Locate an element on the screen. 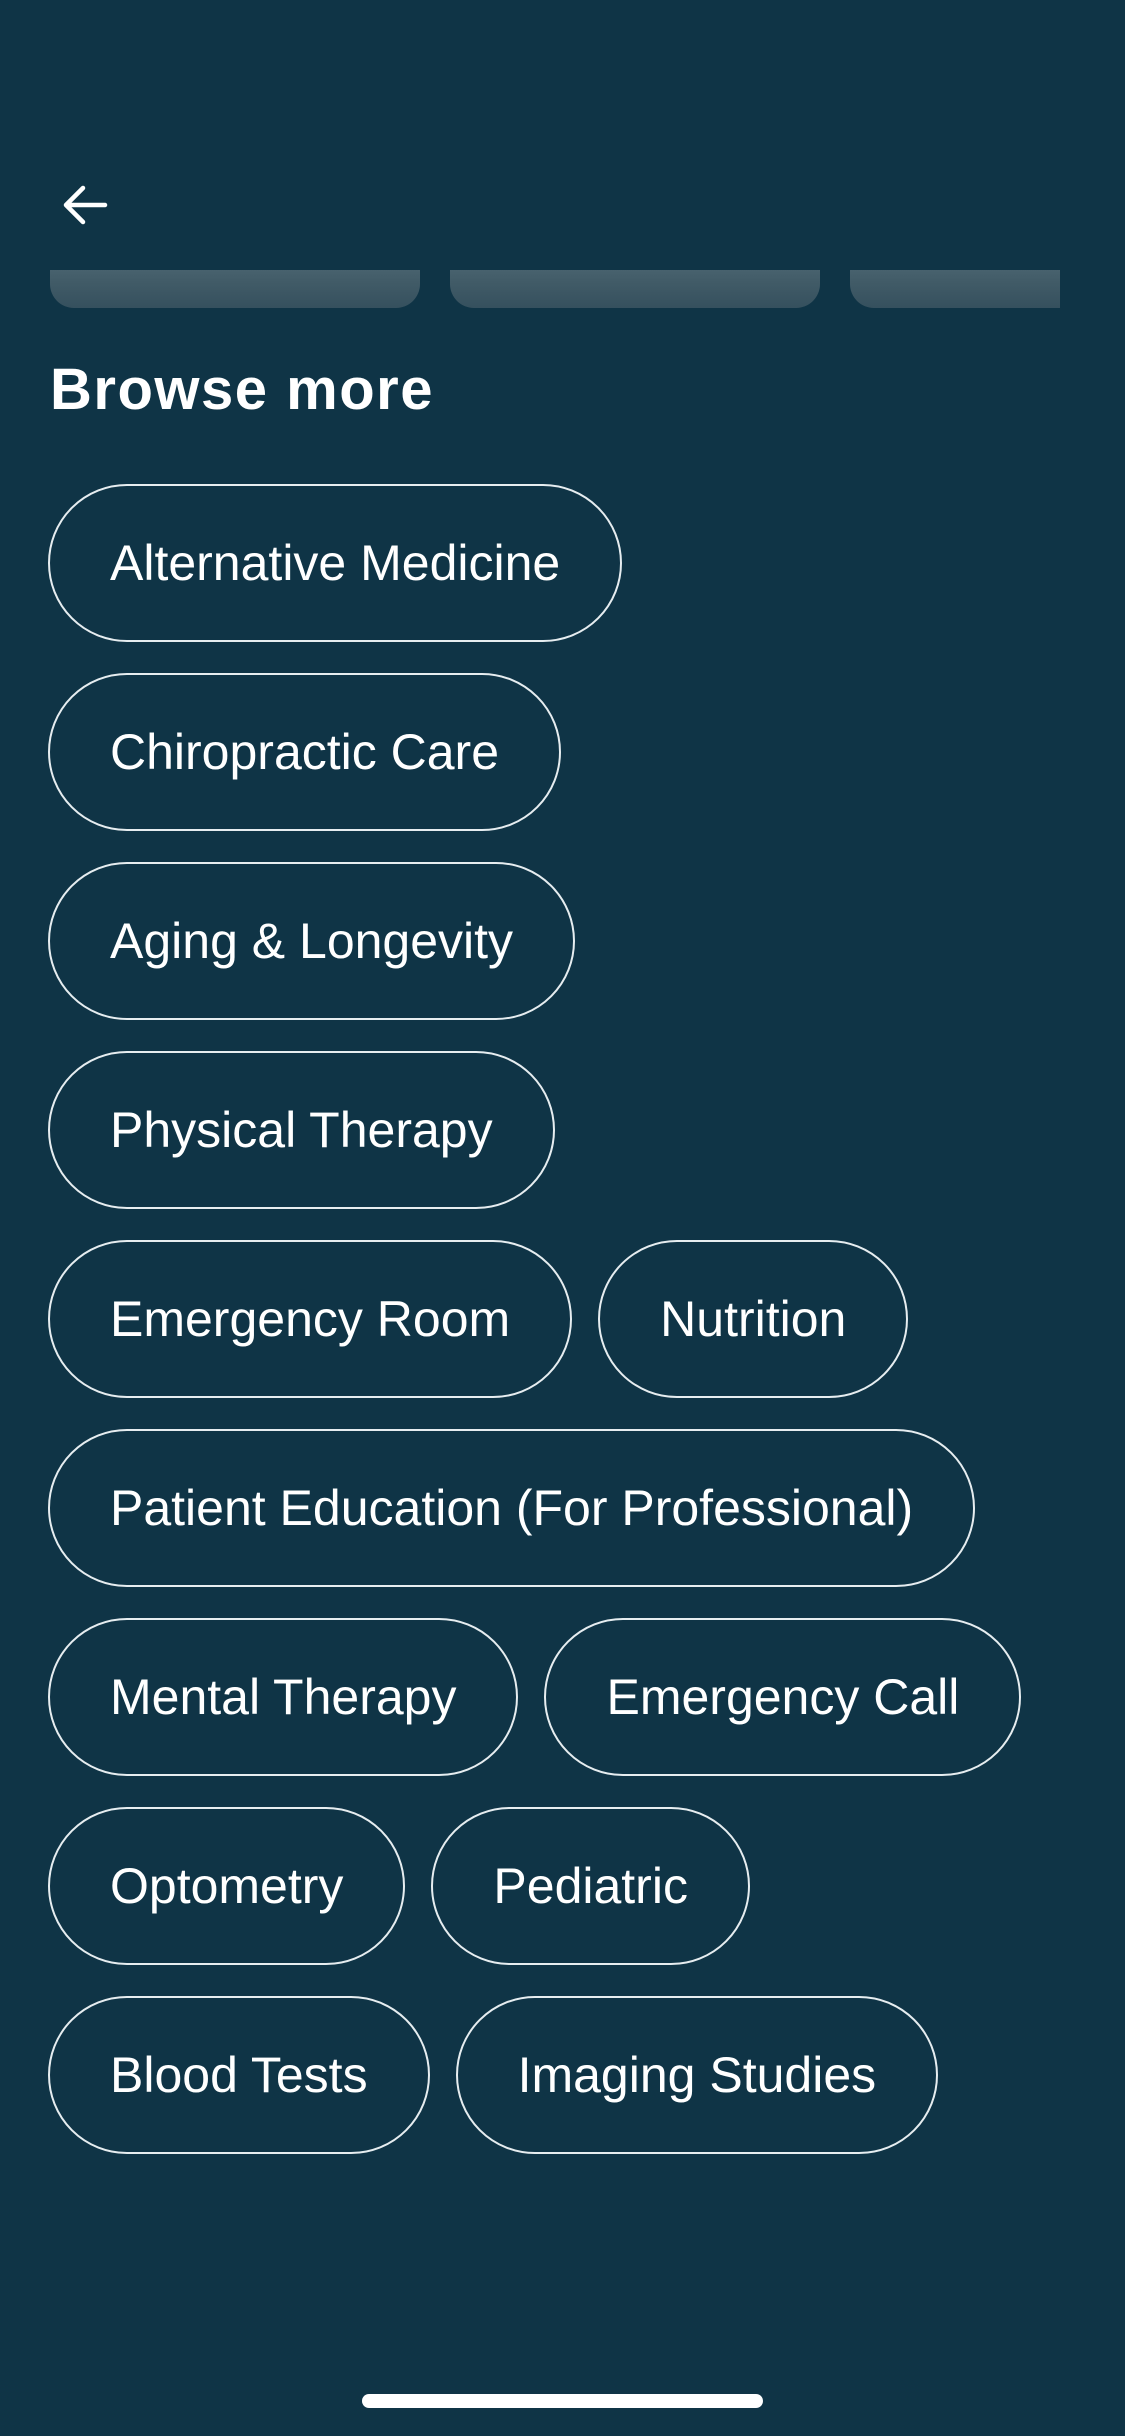  chip-row: Physical Therapy is located at coordinates (568, 1130).